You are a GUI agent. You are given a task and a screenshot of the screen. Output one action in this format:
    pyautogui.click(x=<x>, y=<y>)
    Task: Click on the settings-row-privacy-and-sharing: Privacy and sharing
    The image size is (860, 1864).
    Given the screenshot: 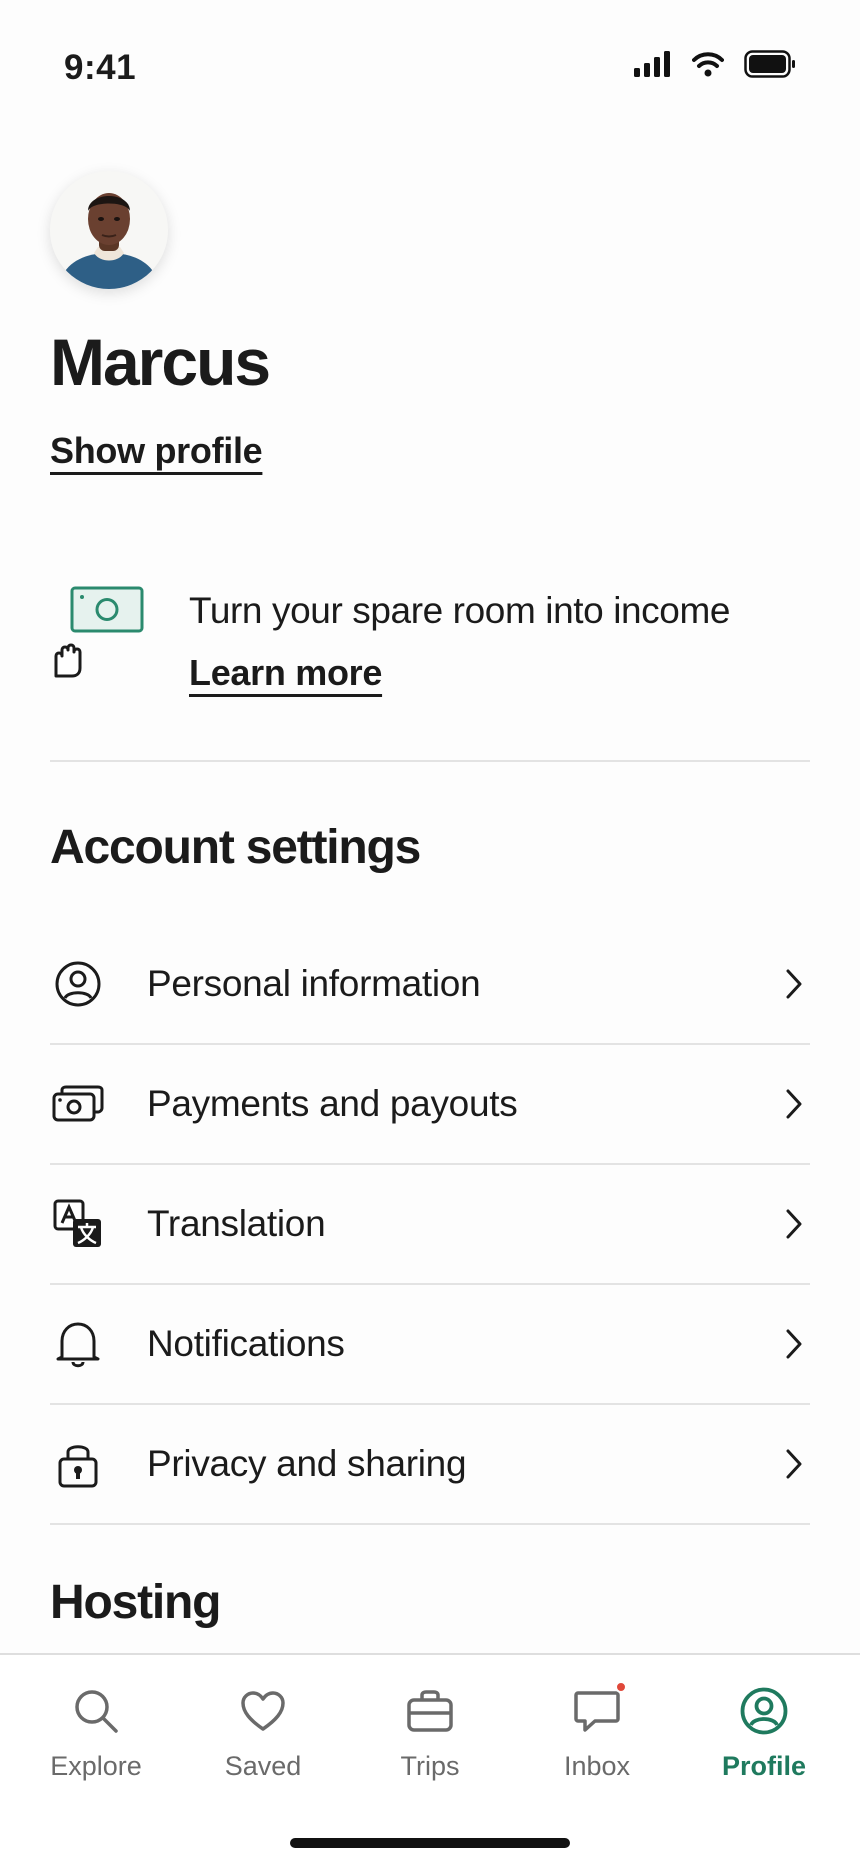 What is the action you would take?
    pyautogui.click(x=430, y=1465)
    